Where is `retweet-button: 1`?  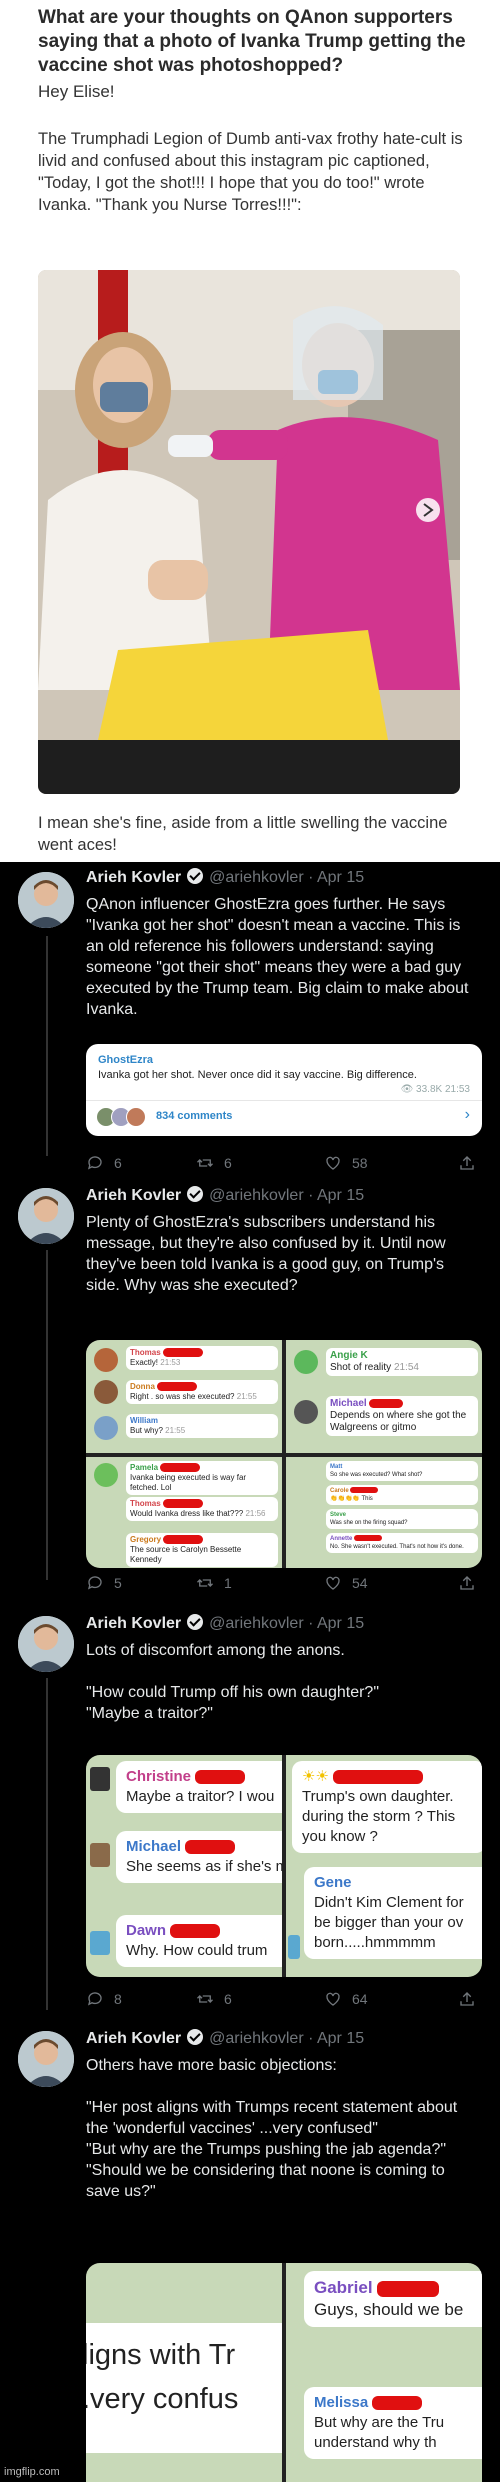 retweet-button: 1 is located at coordinates (214, 1583).